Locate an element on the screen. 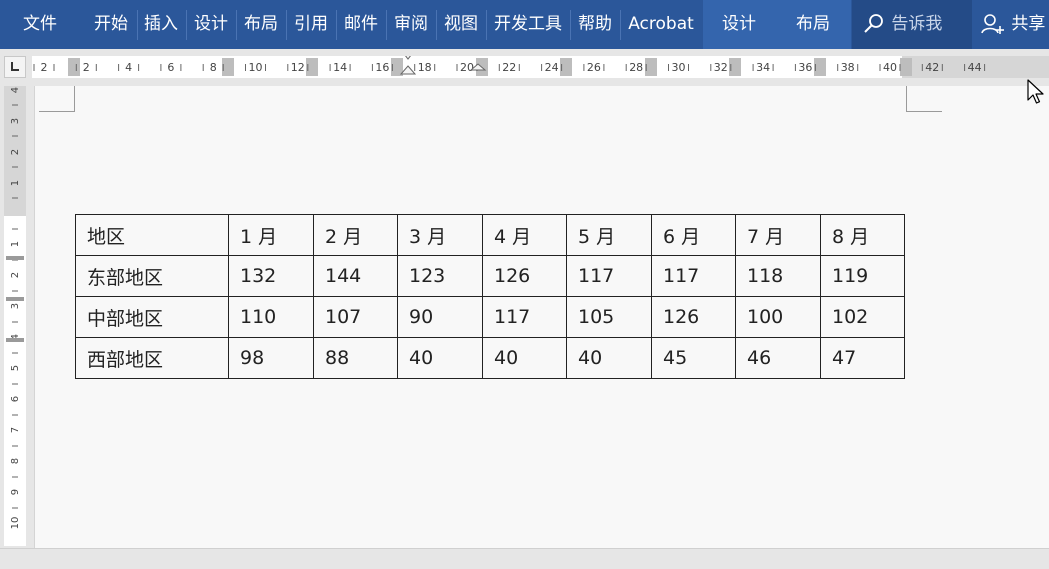 The height and width of the screenshot is (569, 1049). value-cell: 118 is located at coordinates (778, 276).